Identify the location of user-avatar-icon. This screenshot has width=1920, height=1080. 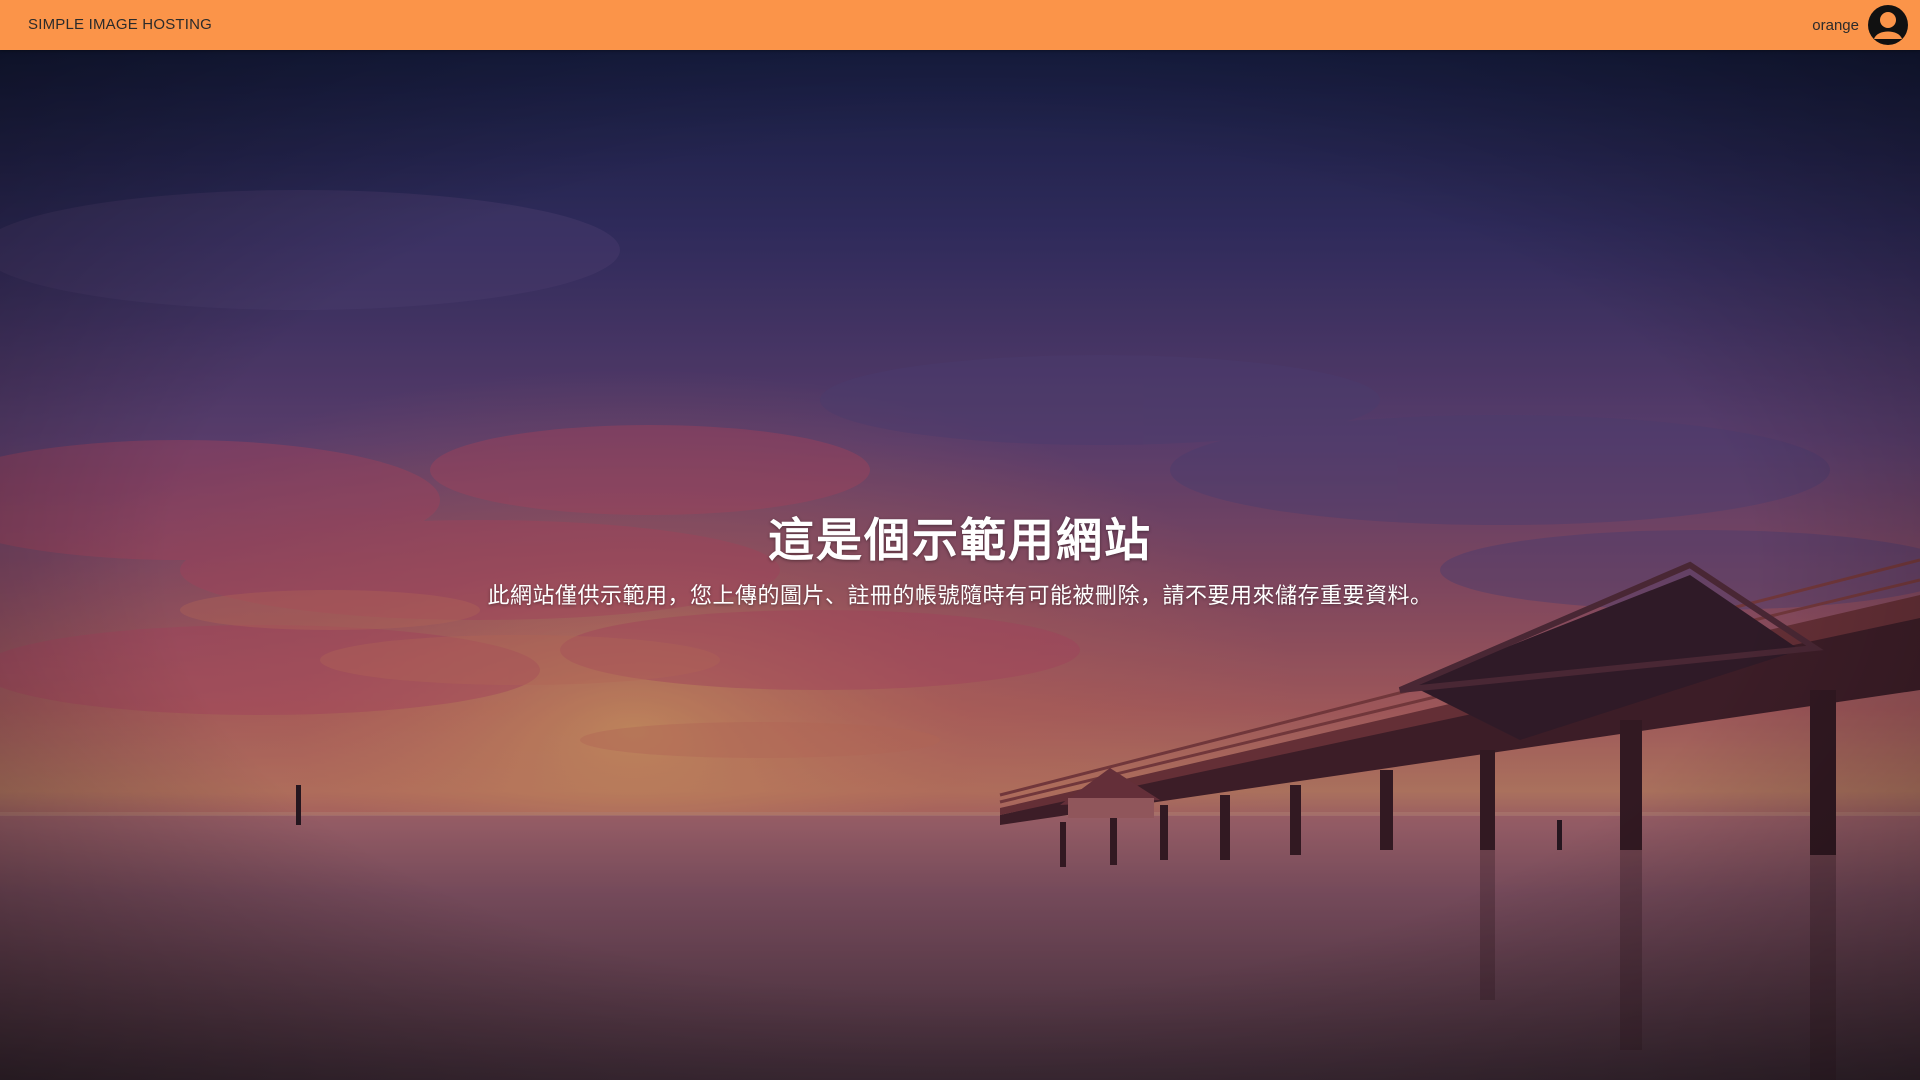
(1888, 25).